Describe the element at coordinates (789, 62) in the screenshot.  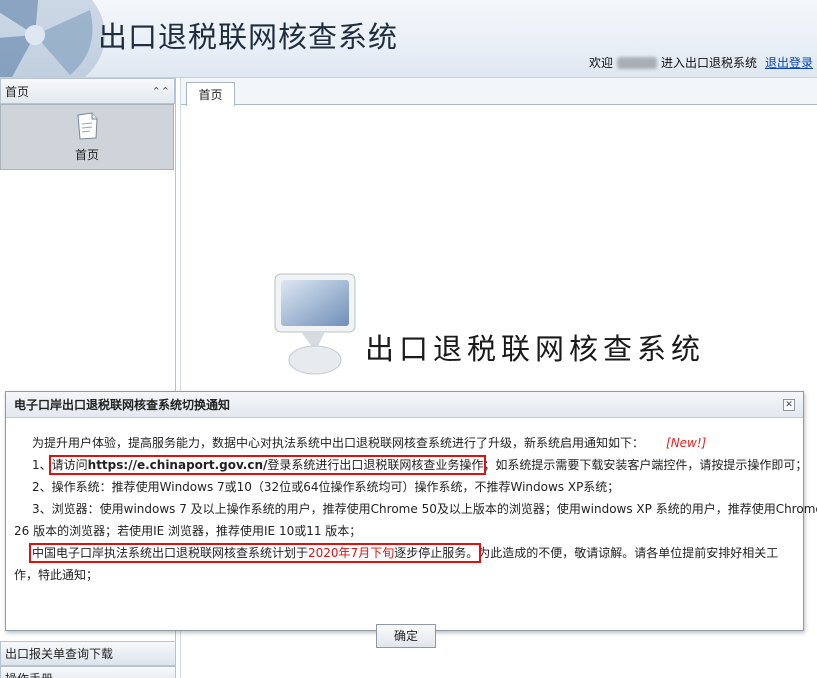
I see `logout-link: 退出登录` at that location.